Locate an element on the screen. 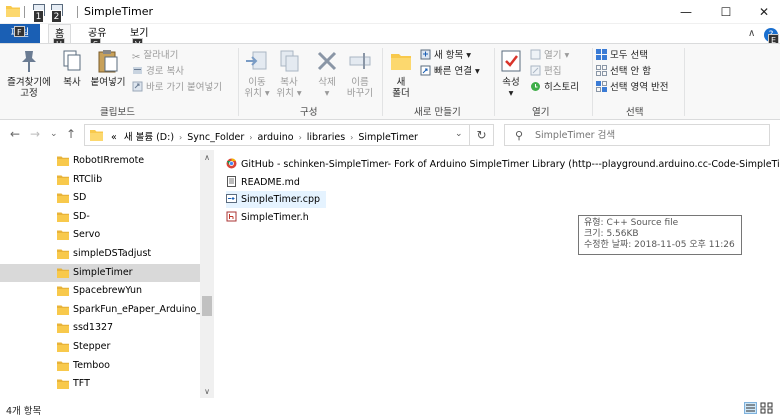  breadcrumb-sync-folder: Sync_Folder is located at coordinates (215, 137).